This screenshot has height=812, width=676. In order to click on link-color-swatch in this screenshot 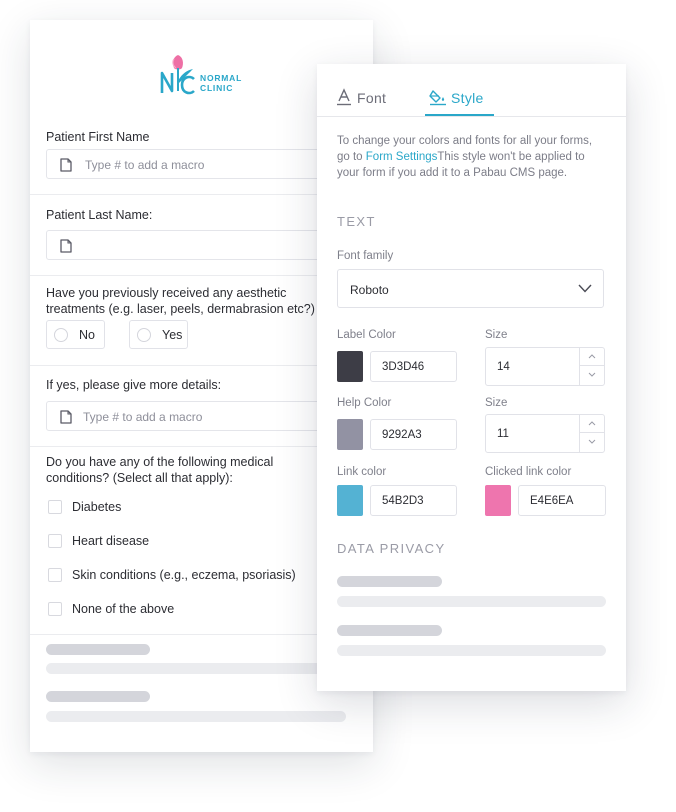, I will do `click(350, 500)`.